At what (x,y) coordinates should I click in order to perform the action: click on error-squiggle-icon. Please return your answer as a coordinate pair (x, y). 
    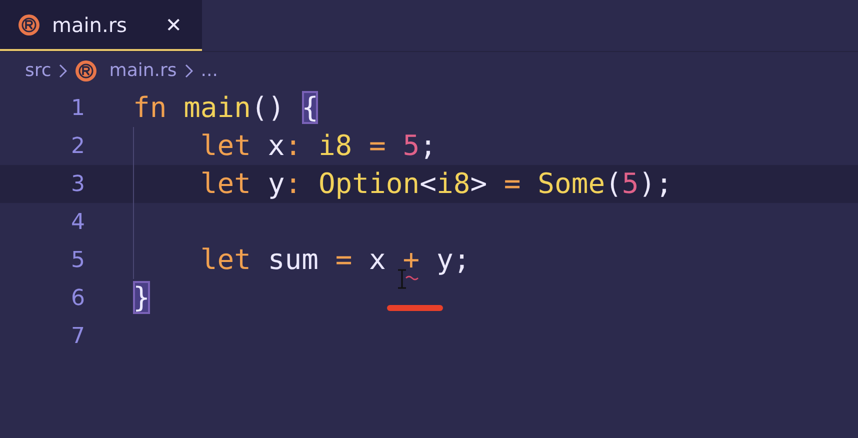
    Looking at the image, I should click on (411, 278).